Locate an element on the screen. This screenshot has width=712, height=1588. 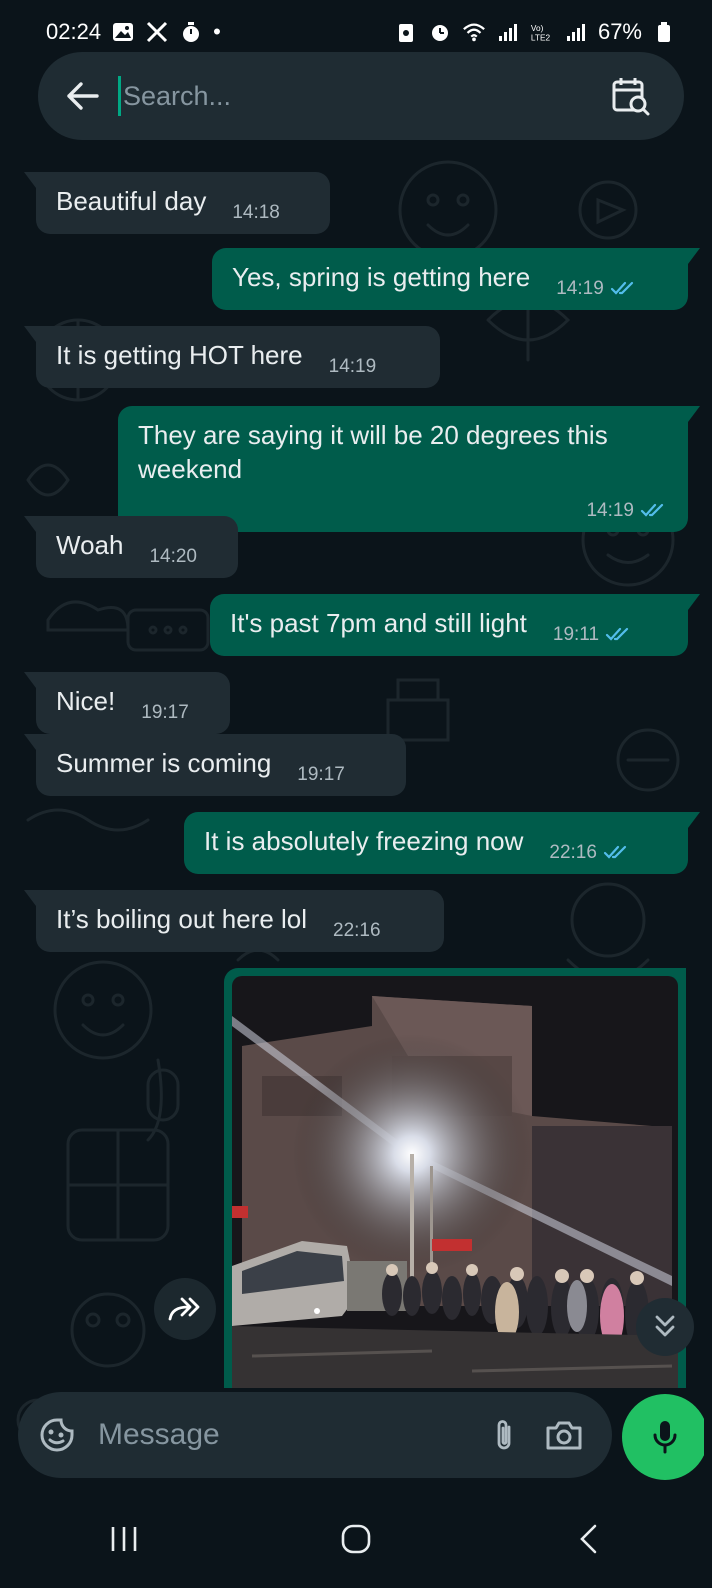
emoji-sticker-button is located at coordinates (57, 1435).